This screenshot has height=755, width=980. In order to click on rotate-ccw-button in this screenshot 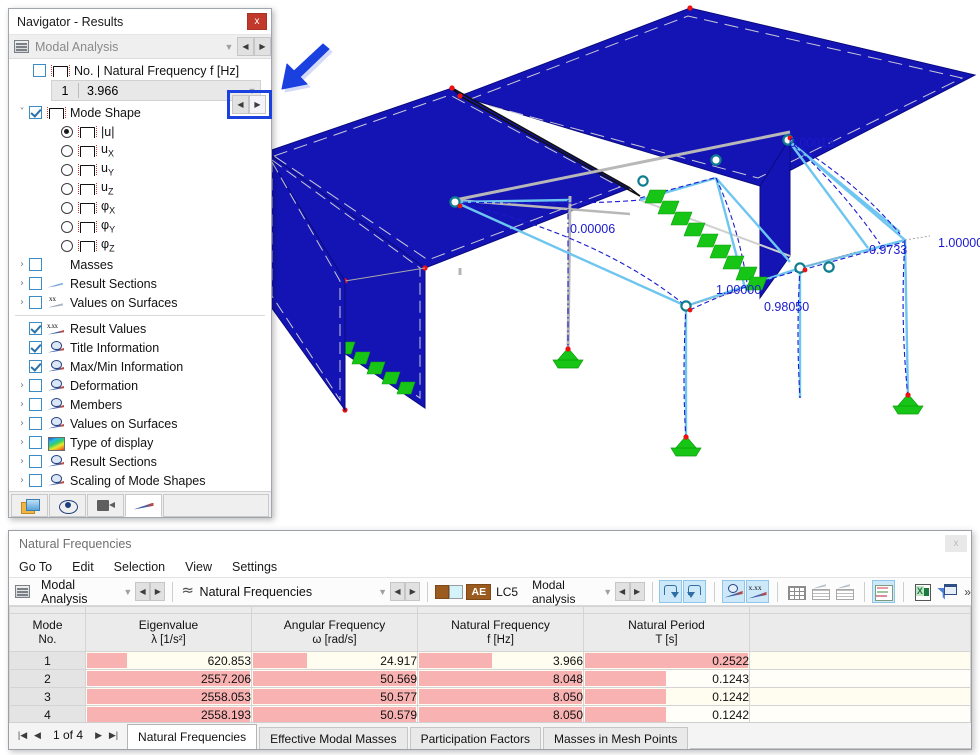, I will do `click(695, 591)`.